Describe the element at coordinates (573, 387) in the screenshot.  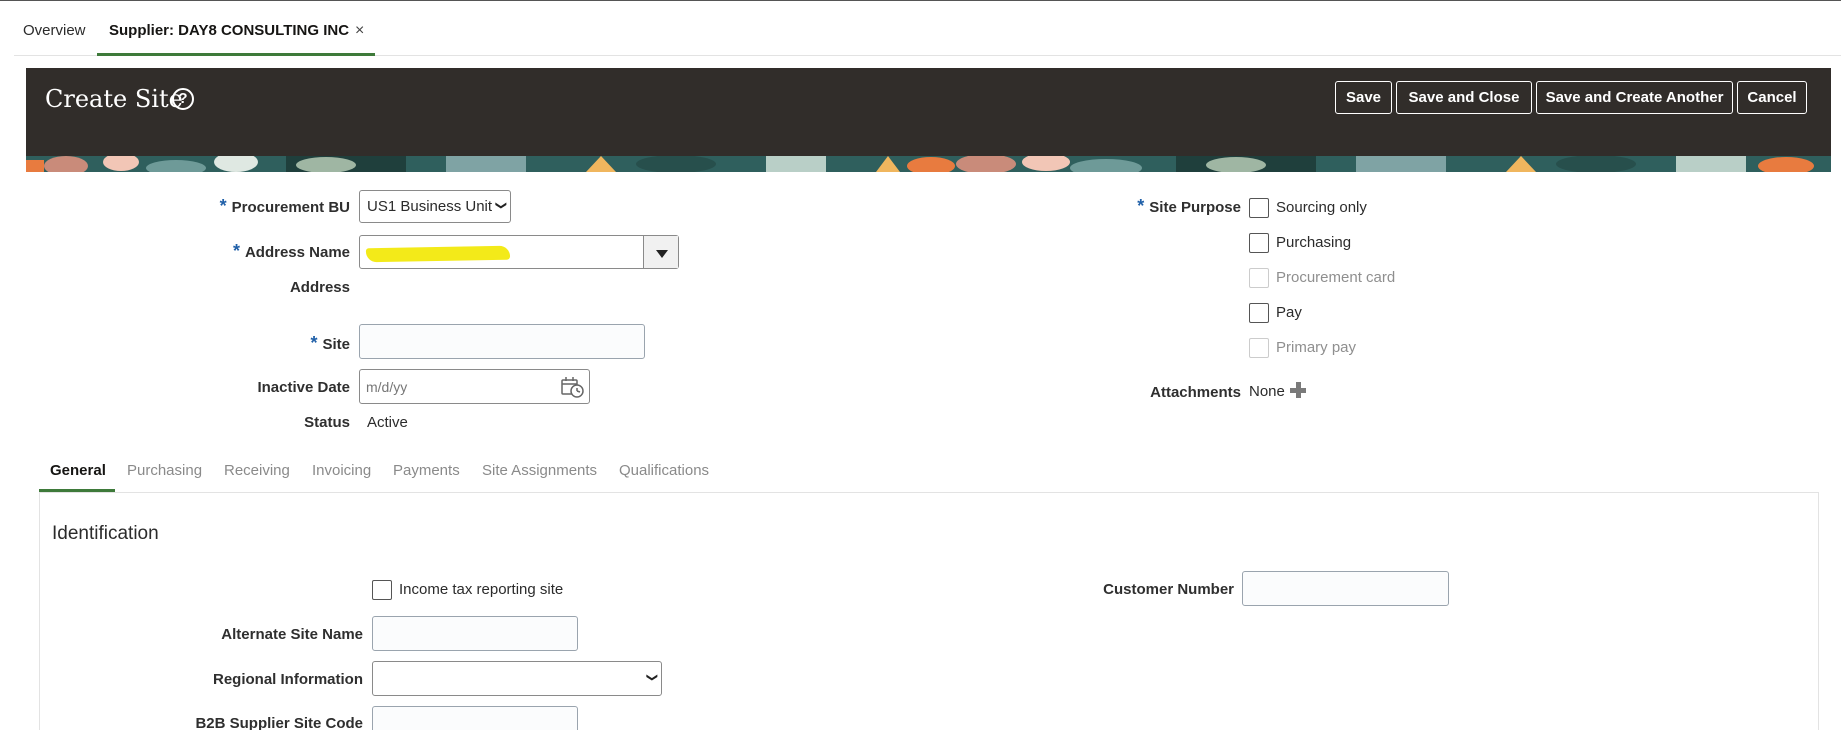
I see `calendar-icon` at that location.